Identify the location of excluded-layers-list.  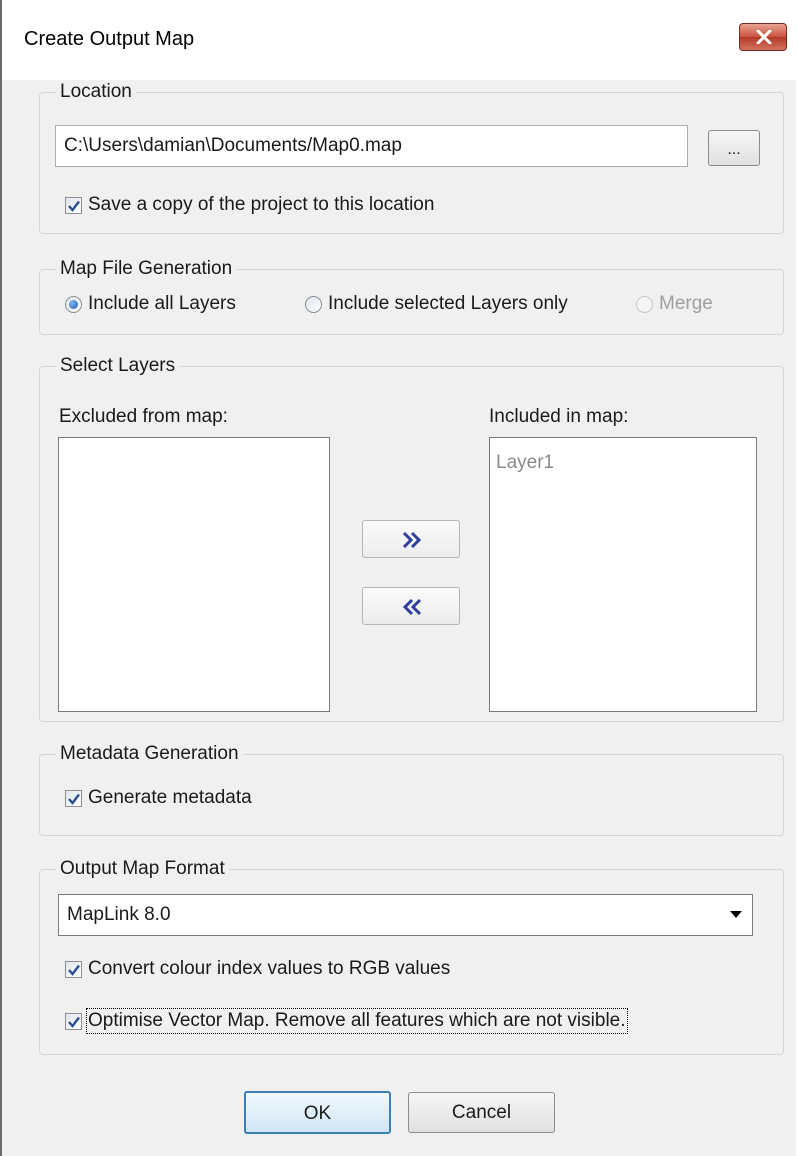
(194, 574).